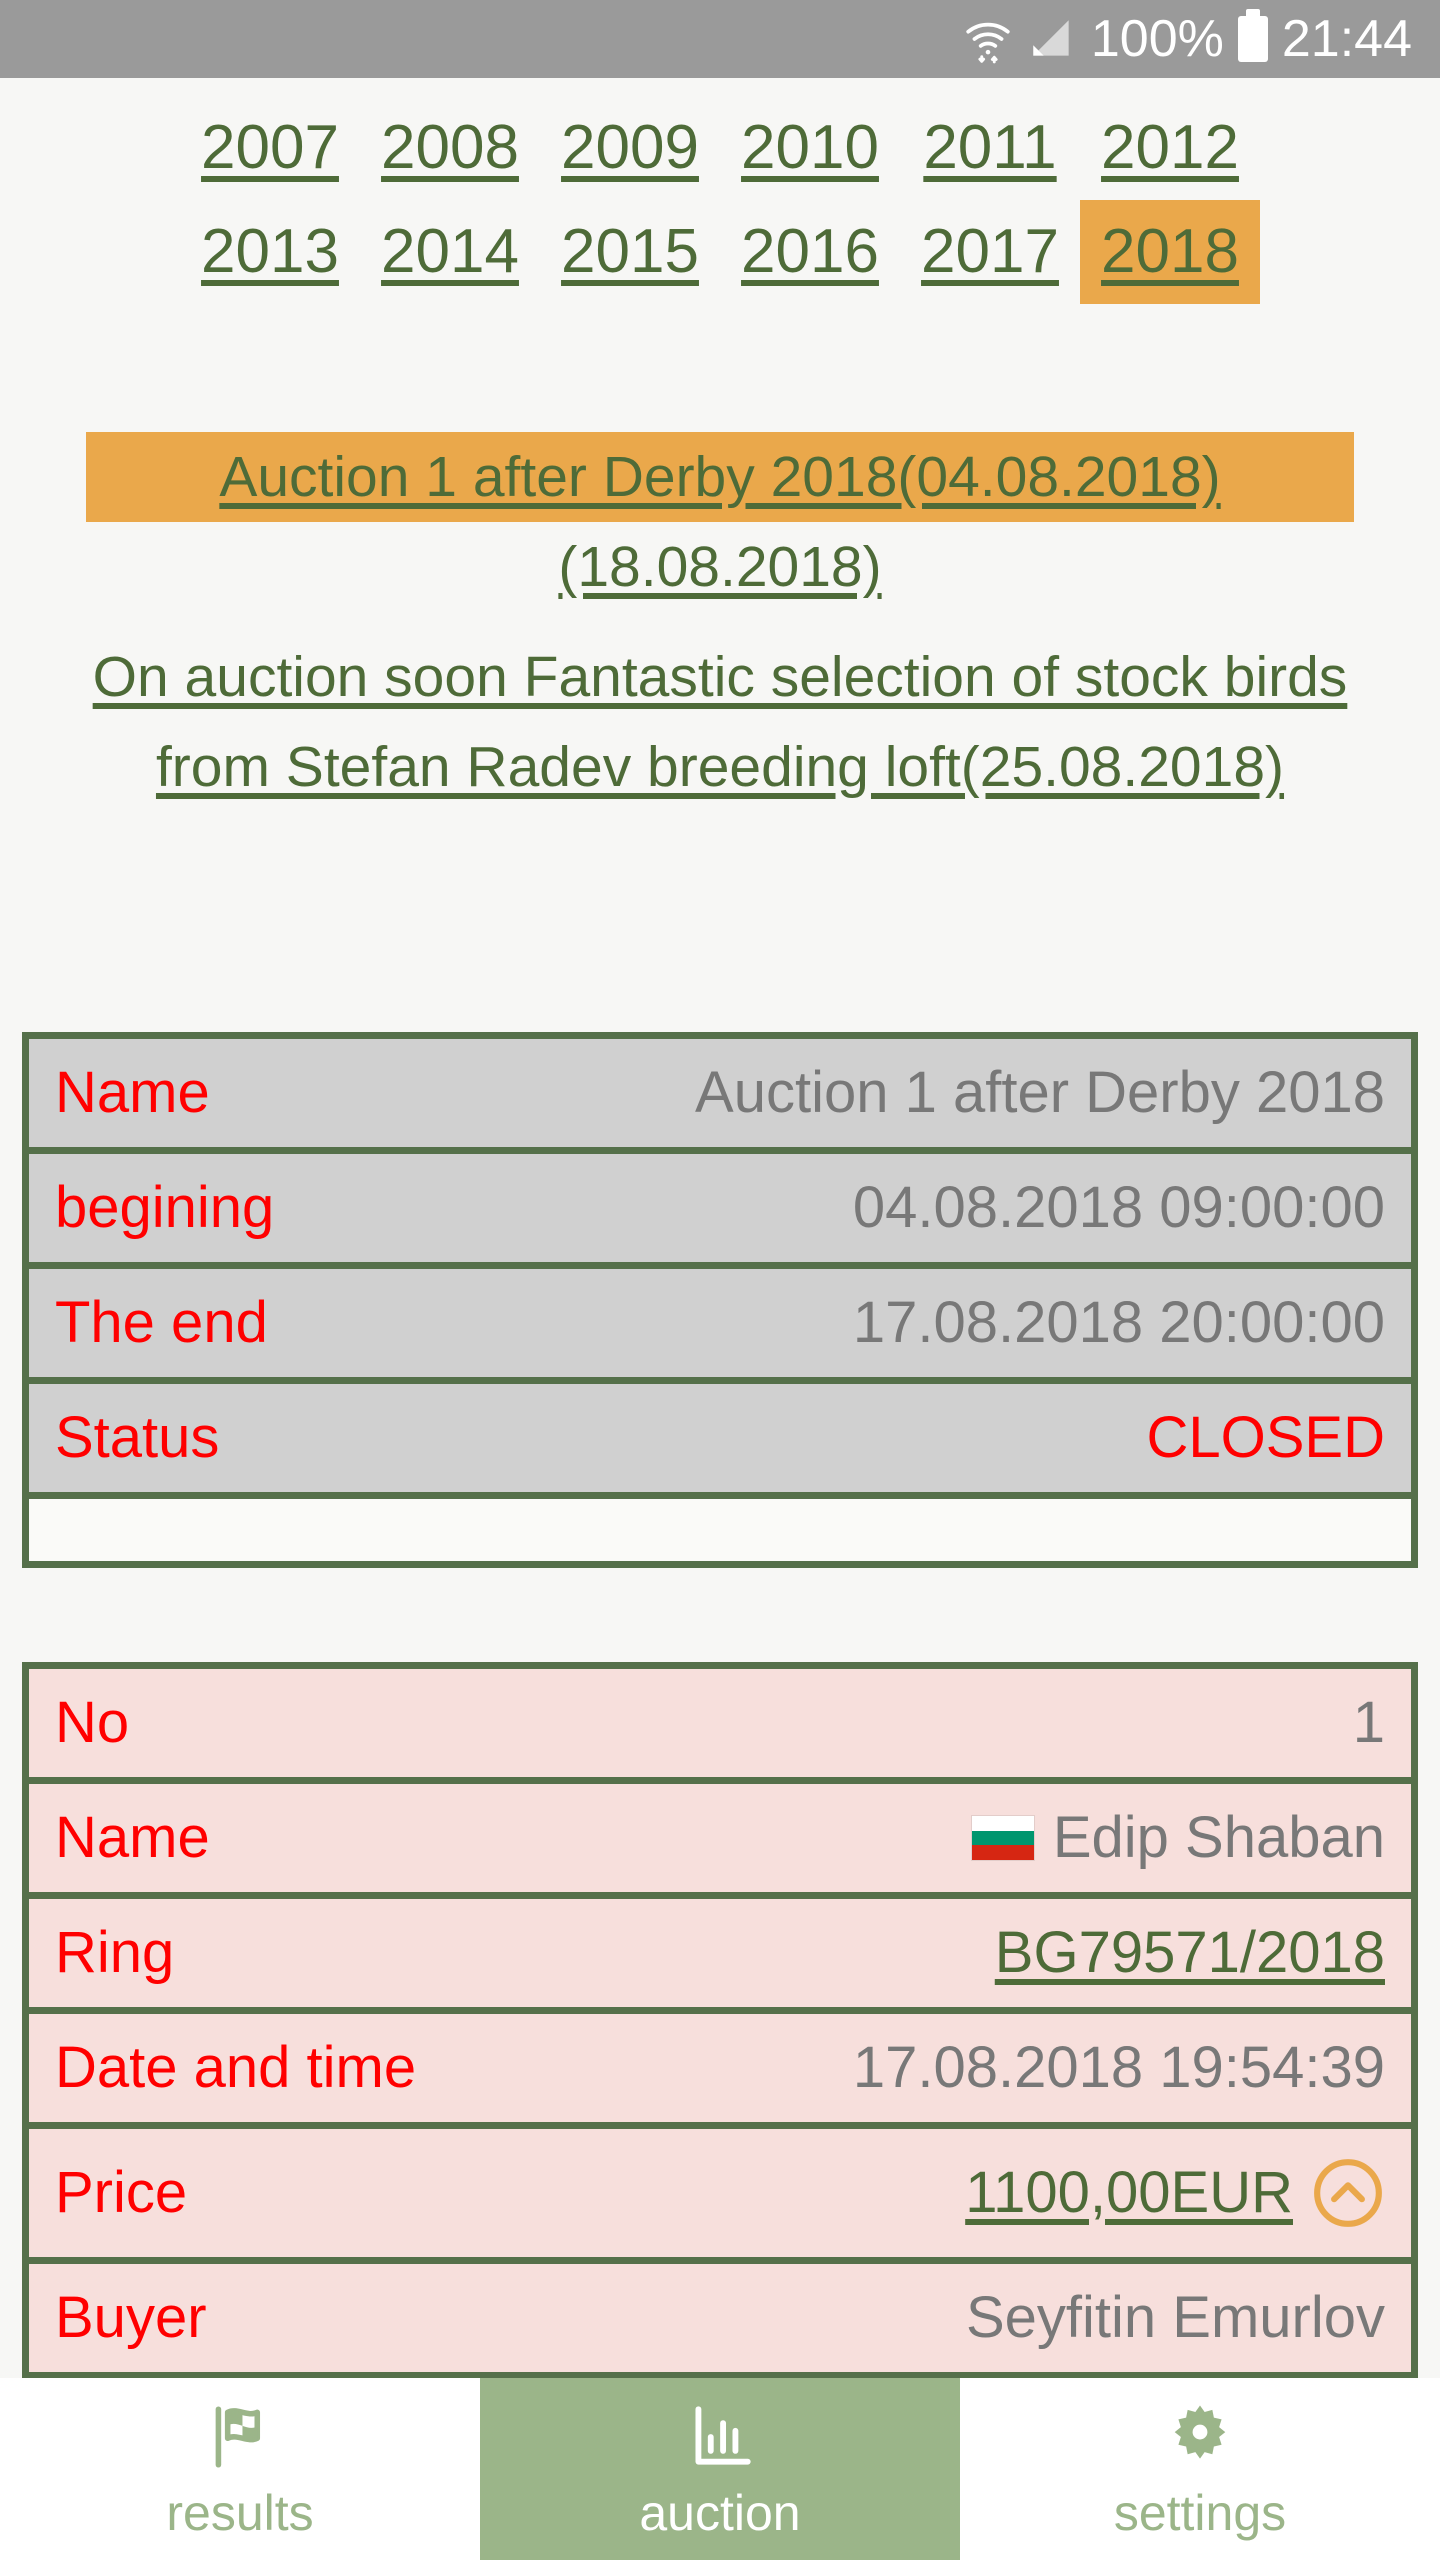 This screenshot has width=1440, height=2560. What do you see at coordinates (1170, 252) in the screenshot?
I see `year-link-2018-selected: 2018` at bounding box center [1170, 252].